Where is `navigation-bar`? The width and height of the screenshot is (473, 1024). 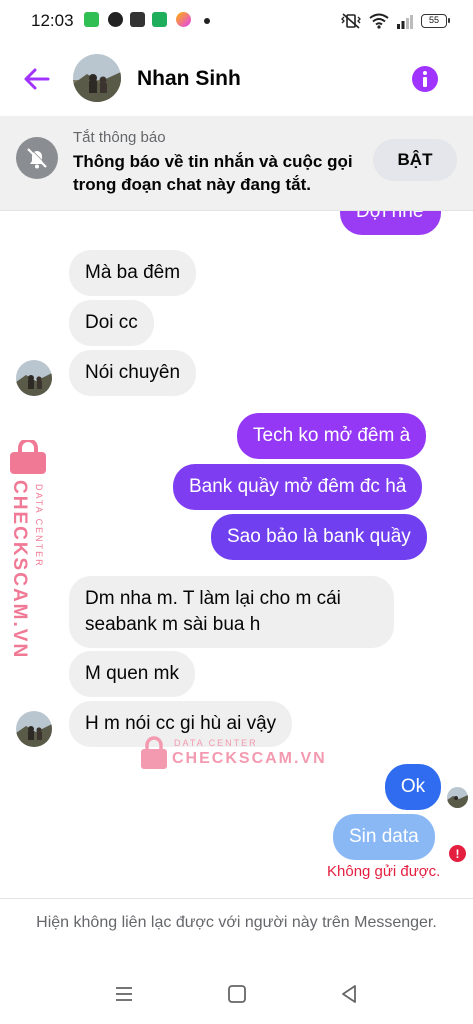
navigation-bar is located at coordinates (236, 992).